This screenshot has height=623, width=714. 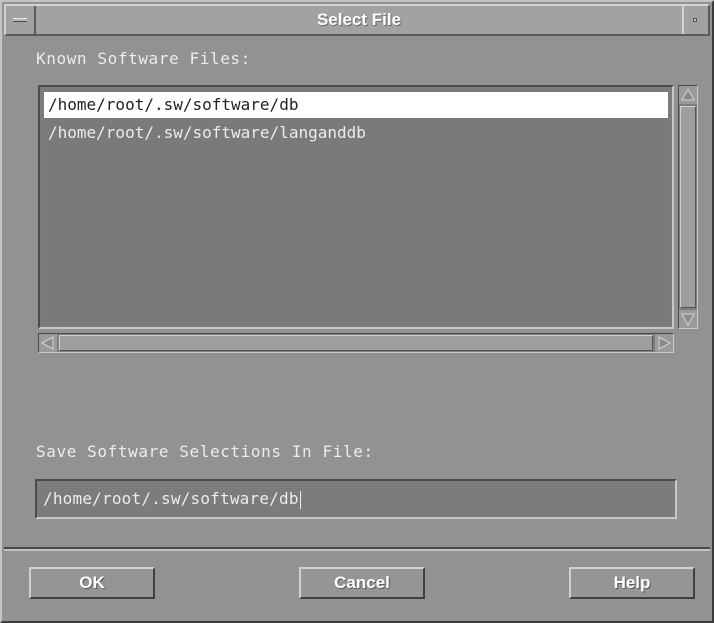 I want to click on window-menu-button, so click(x=21, y=20).